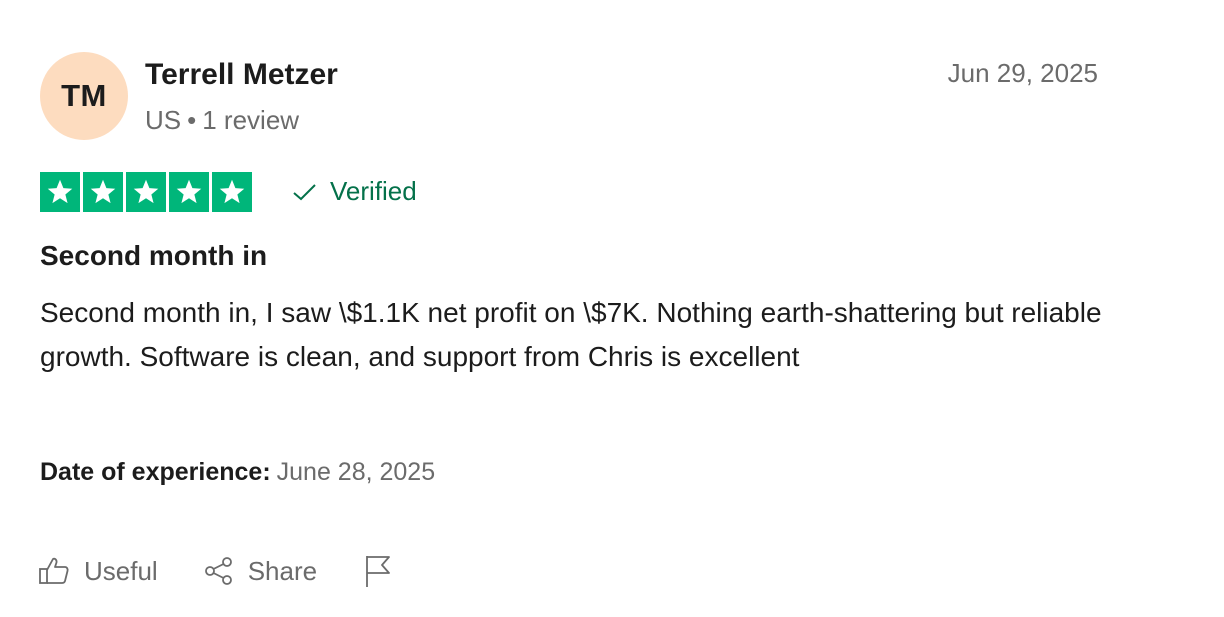 The width and height of the screenshot is (1224, 617). What do you see at coordinates (54, 571) in the screenshot?
I see `thumbs-up-icon` at bounding box center [54, 571].